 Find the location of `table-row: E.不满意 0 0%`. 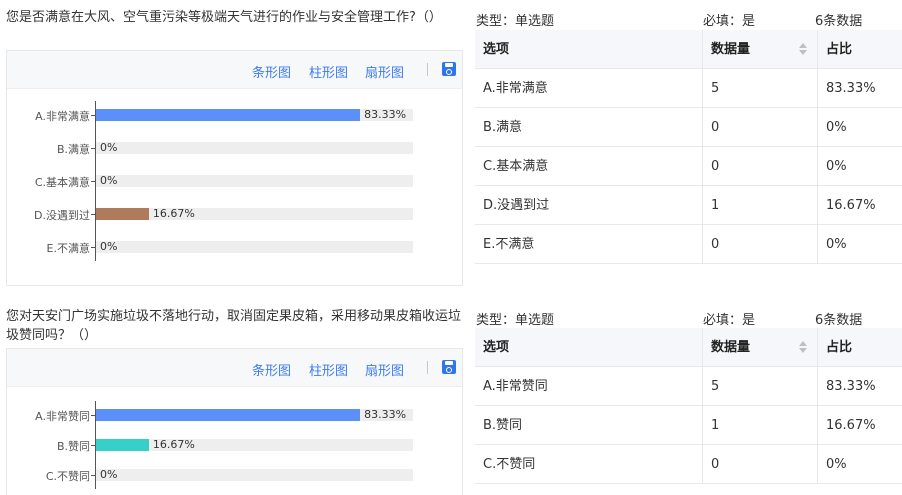

table-row: E.不满意 0 0% is located at coordinates (688, 244).